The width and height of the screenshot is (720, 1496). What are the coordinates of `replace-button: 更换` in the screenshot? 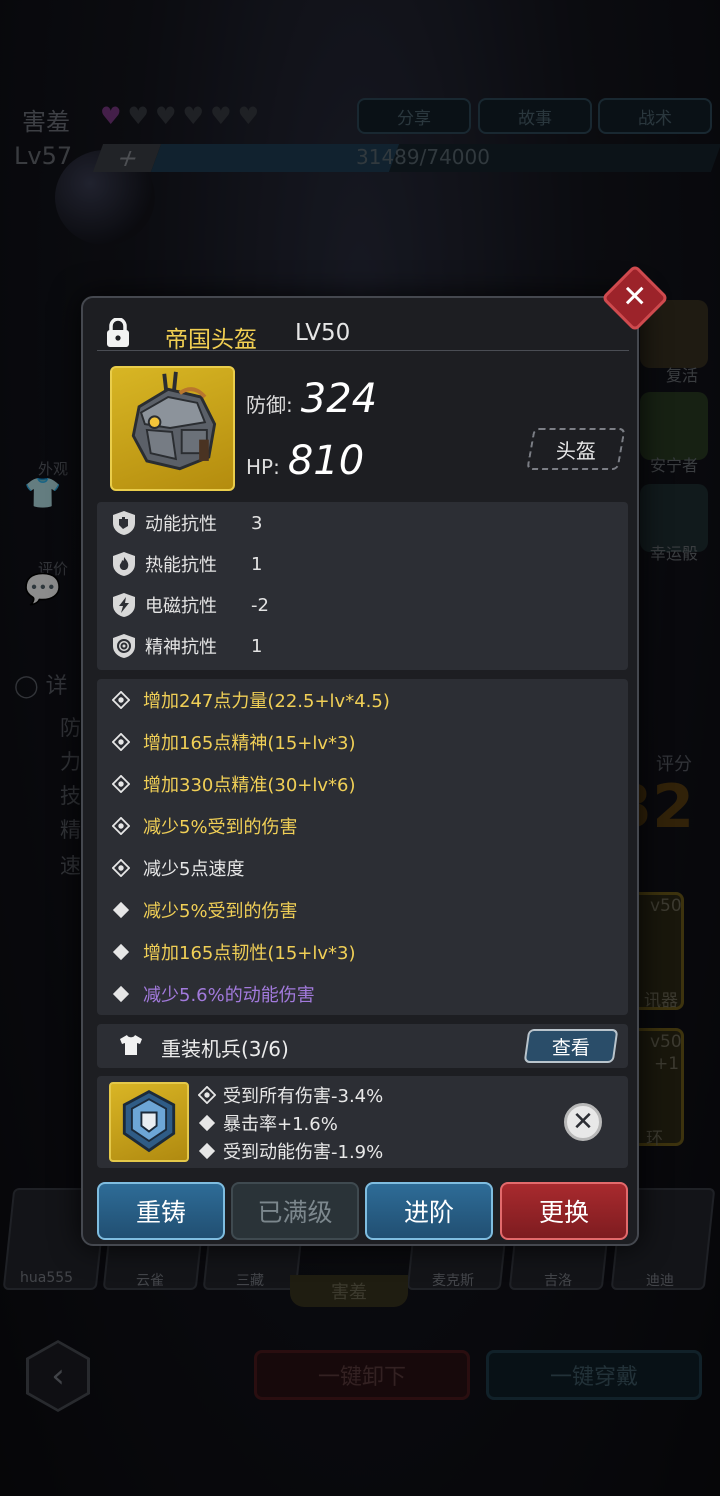 It's located at (564, 1211).